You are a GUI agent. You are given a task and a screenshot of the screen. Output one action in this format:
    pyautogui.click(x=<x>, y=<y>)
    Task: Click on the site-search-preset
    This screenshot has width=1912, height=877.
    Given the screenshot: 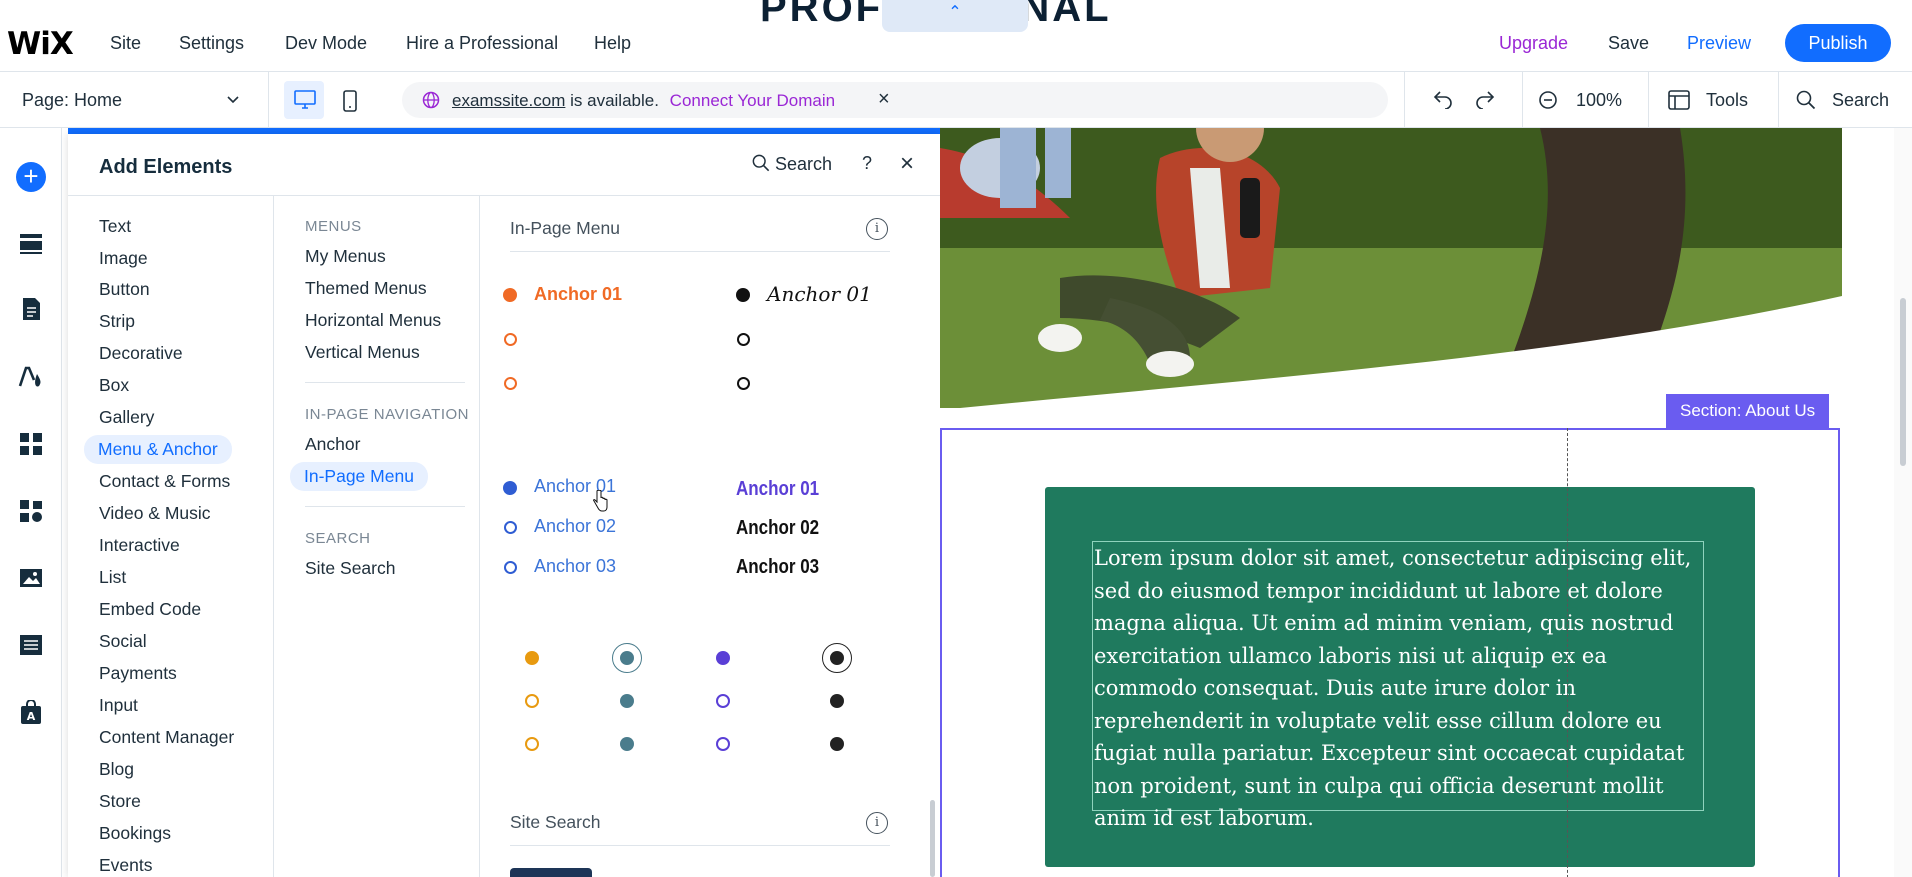 What is the action you would take?
    pyautogui.click(x=551, y=872)
    